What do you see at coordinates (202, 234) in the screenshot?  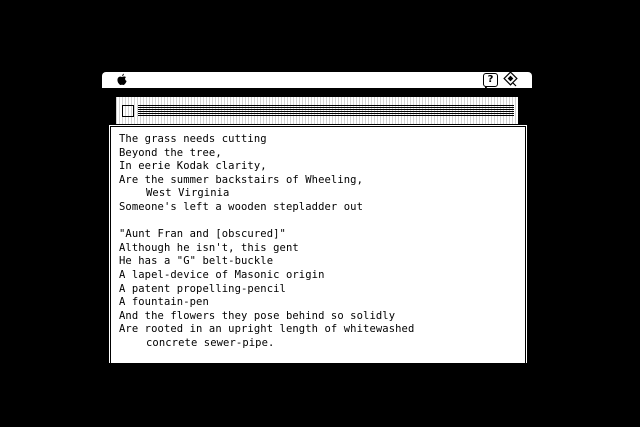 I see `text-line: "Aunt Fran and [obscured]"` at bounding box center [202, 234].